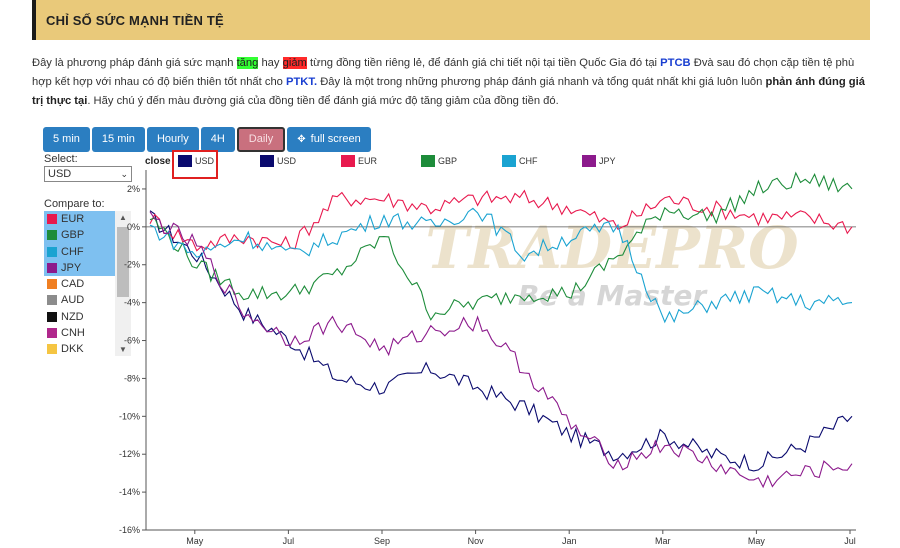  What do you see at coordinates (132, 265) in the screenshot?
I see `y-tick-label: -2%` at bounding box center [132, 265].